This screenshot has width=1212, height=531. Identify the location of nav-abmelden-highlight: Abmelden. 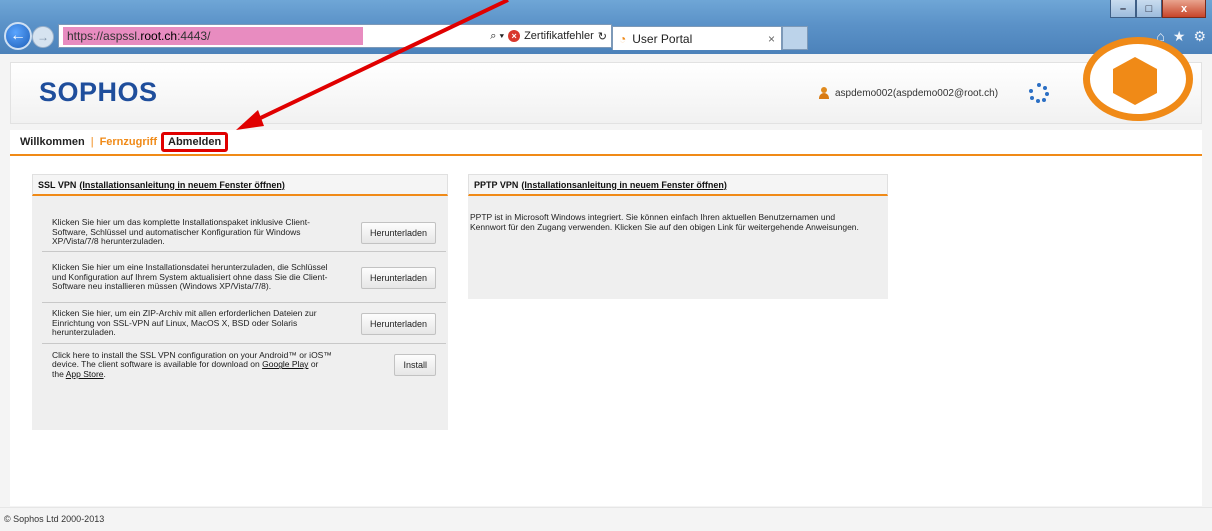
(195, 142).